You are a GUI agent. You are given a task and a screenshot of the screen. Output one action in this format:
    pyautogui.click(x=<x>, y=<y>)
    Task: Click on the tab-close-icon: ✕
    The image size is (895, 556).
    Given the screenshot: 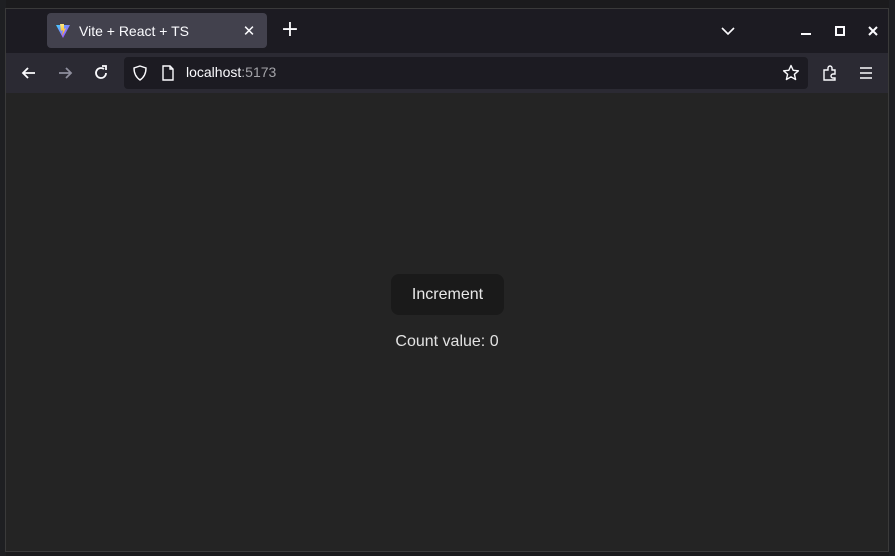 What is the action you would take?
    pyautogui.click(x=249, y=31)
    